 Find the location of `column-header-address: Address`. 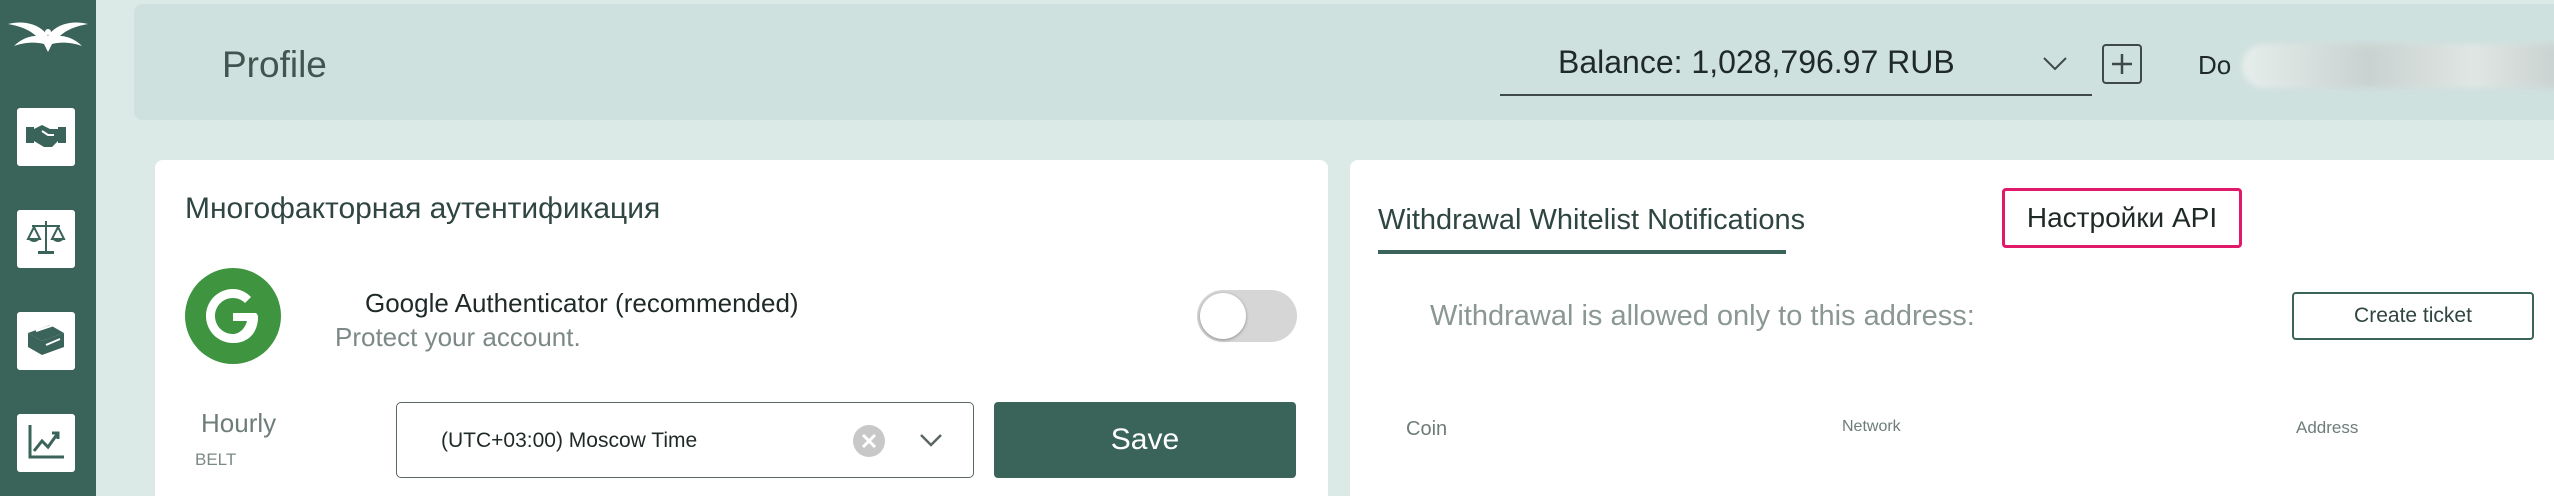

column-header-address: Address is located at coordinates (2327, 427).